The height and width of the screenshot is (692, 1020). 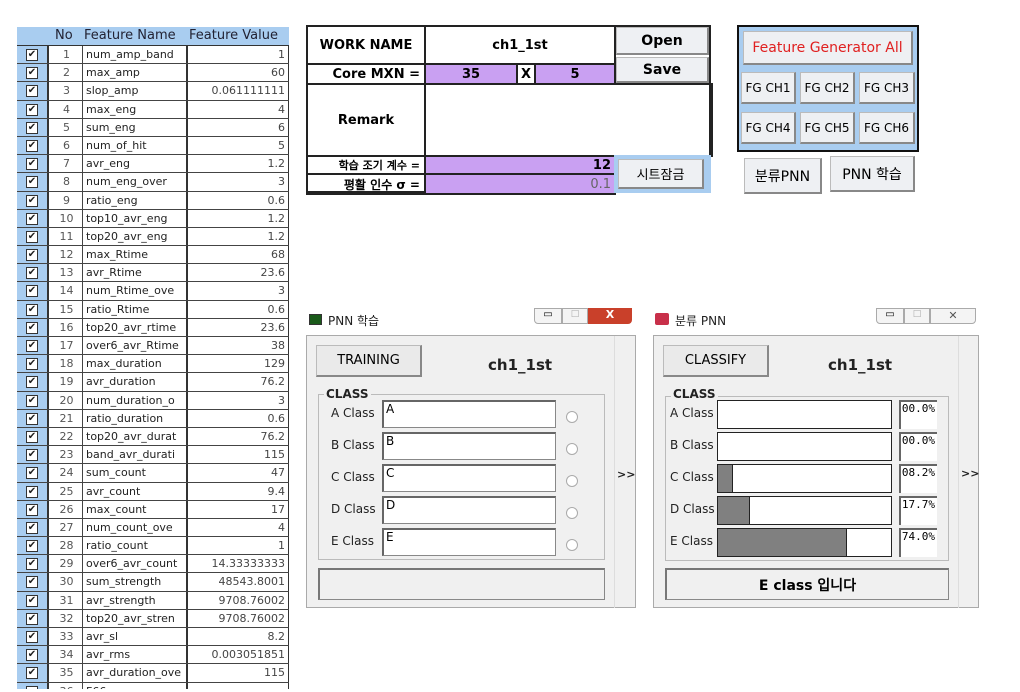 I want to click on row-no: 8, so click(x=65, y=182).